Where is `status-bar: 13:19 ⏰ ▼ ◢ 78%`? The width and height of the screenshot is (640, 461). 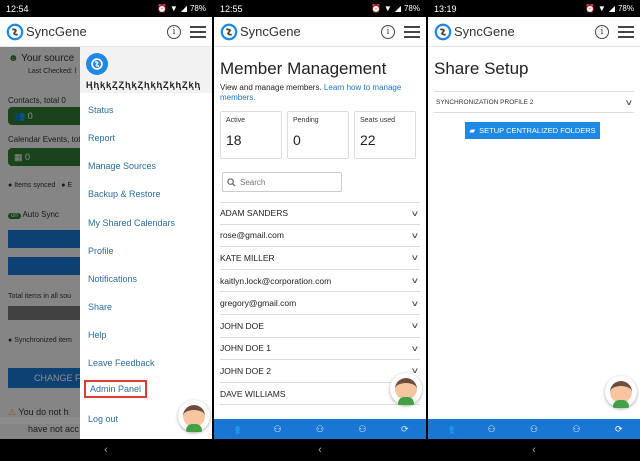
status-bar: 13:19 ⏰ ▼ ◢ 78% is located at coordinates (534, 8).